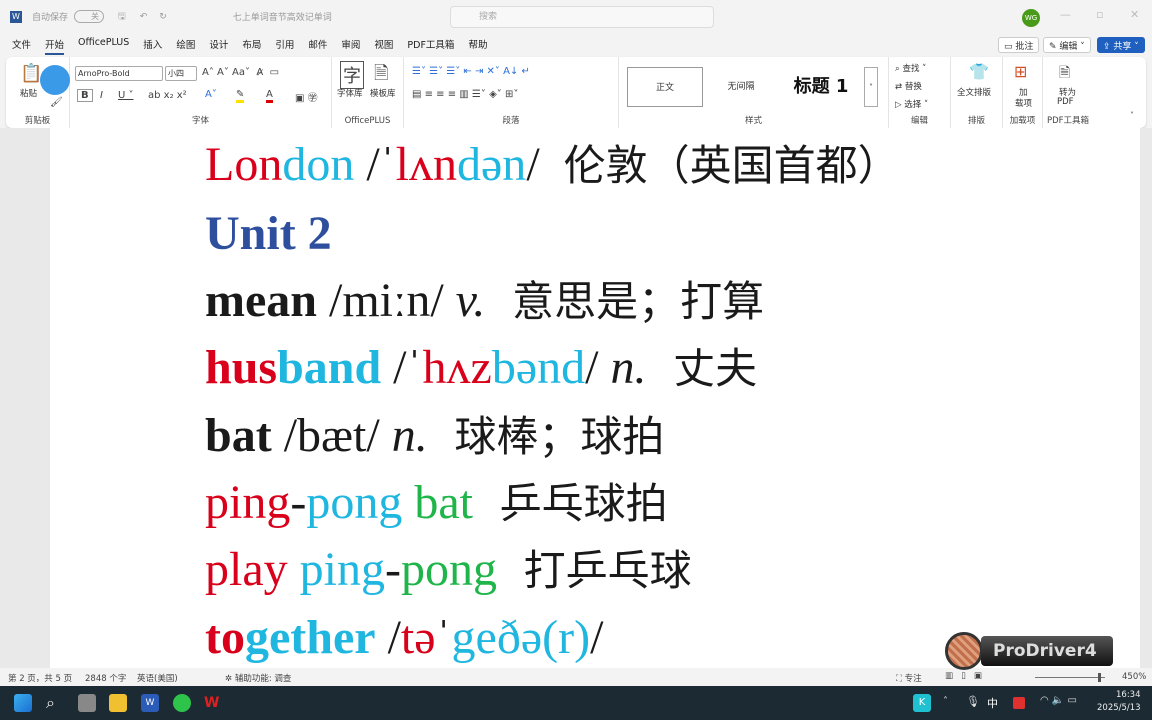  I want to click on view-mode-icons: ▥ ▯ ▣, so click(963, 676).